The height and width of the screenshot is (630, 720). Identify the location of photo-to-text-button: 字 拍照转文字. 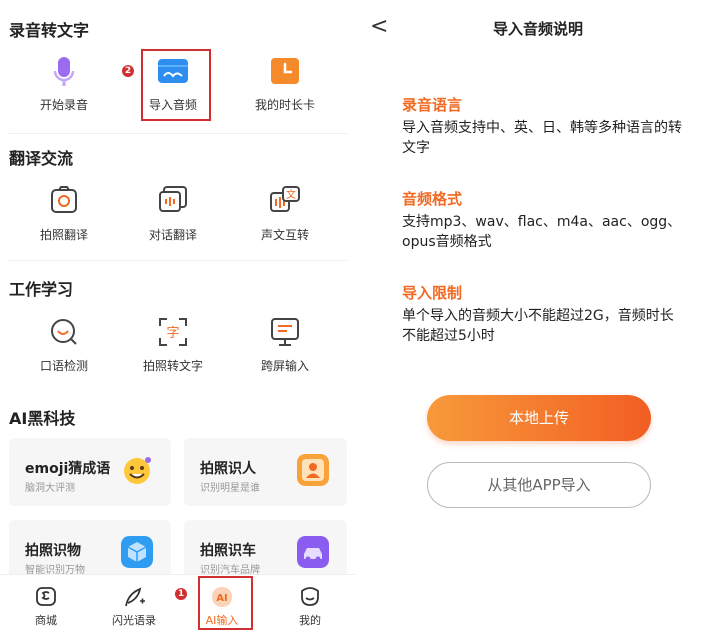
(173, 343).